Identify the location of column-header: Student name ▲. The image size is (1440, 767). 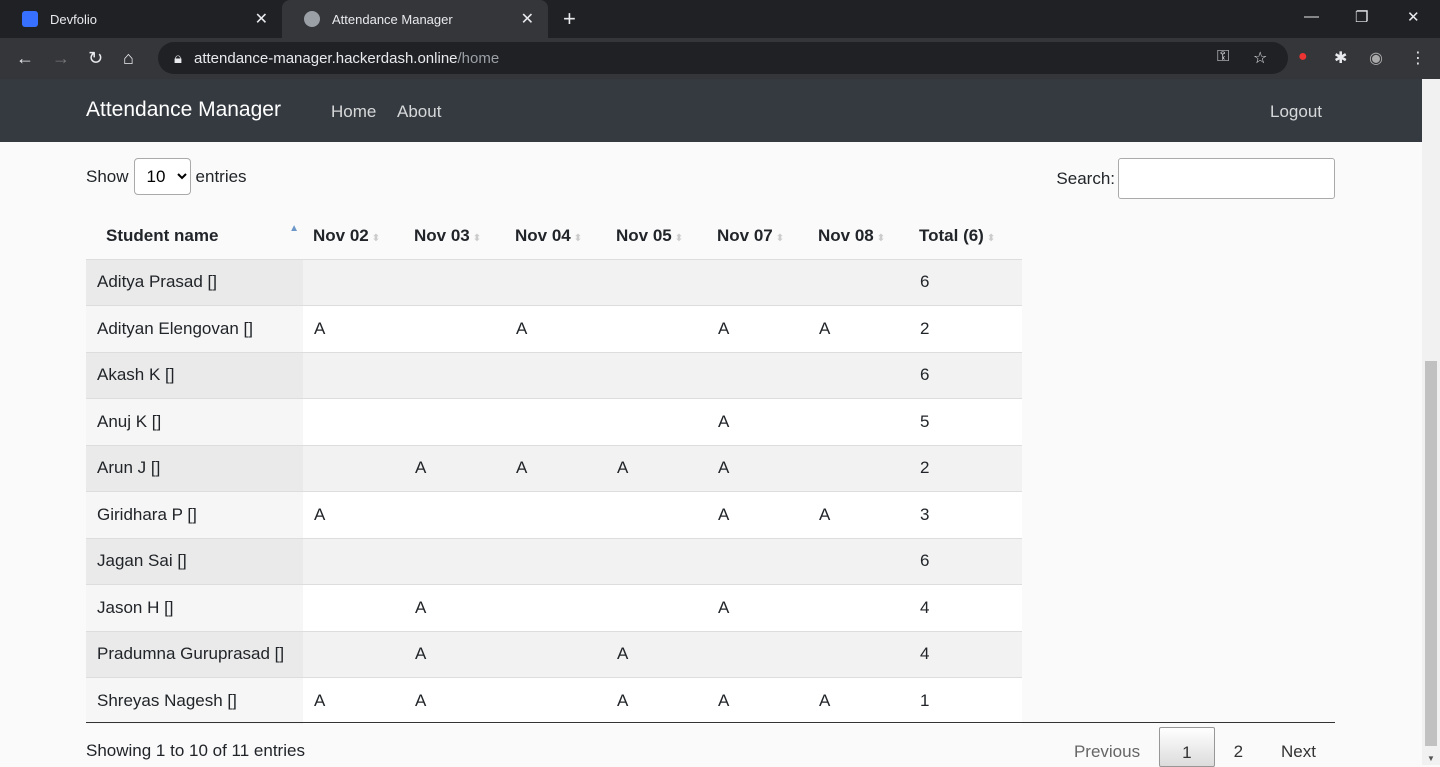
(194, 236).